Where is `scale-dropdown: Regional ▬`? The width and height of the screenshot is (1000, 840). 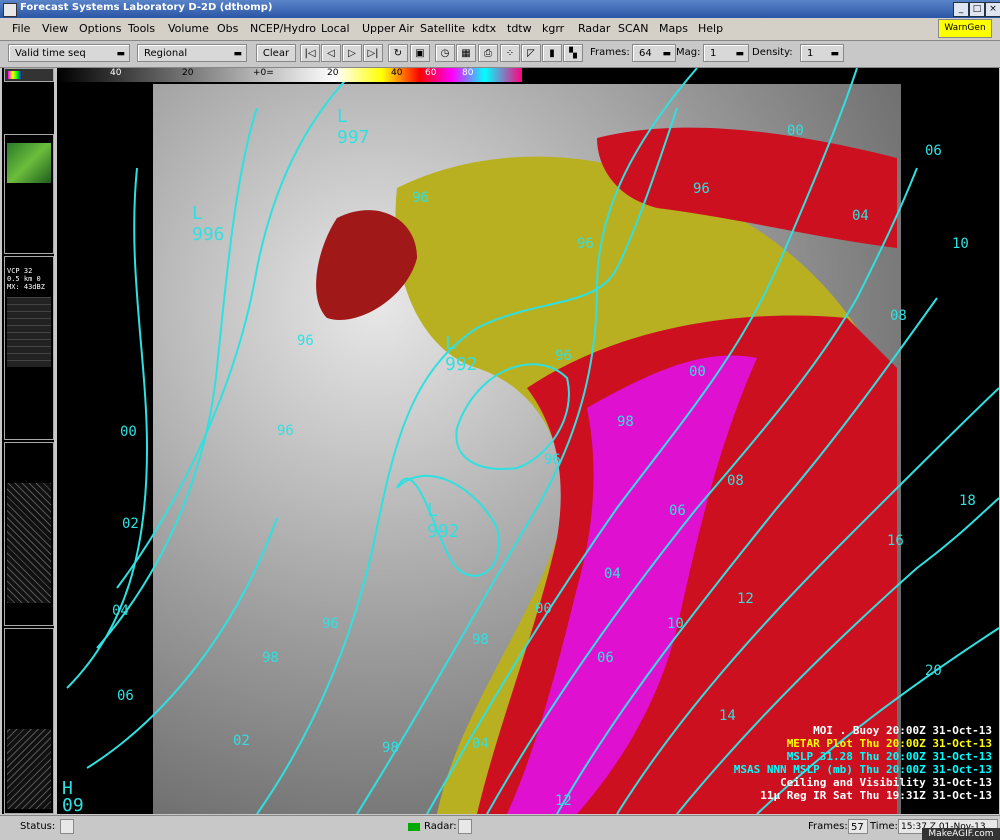 scale-dropdown: Regional ▬ is located at coordinates (192, 53).